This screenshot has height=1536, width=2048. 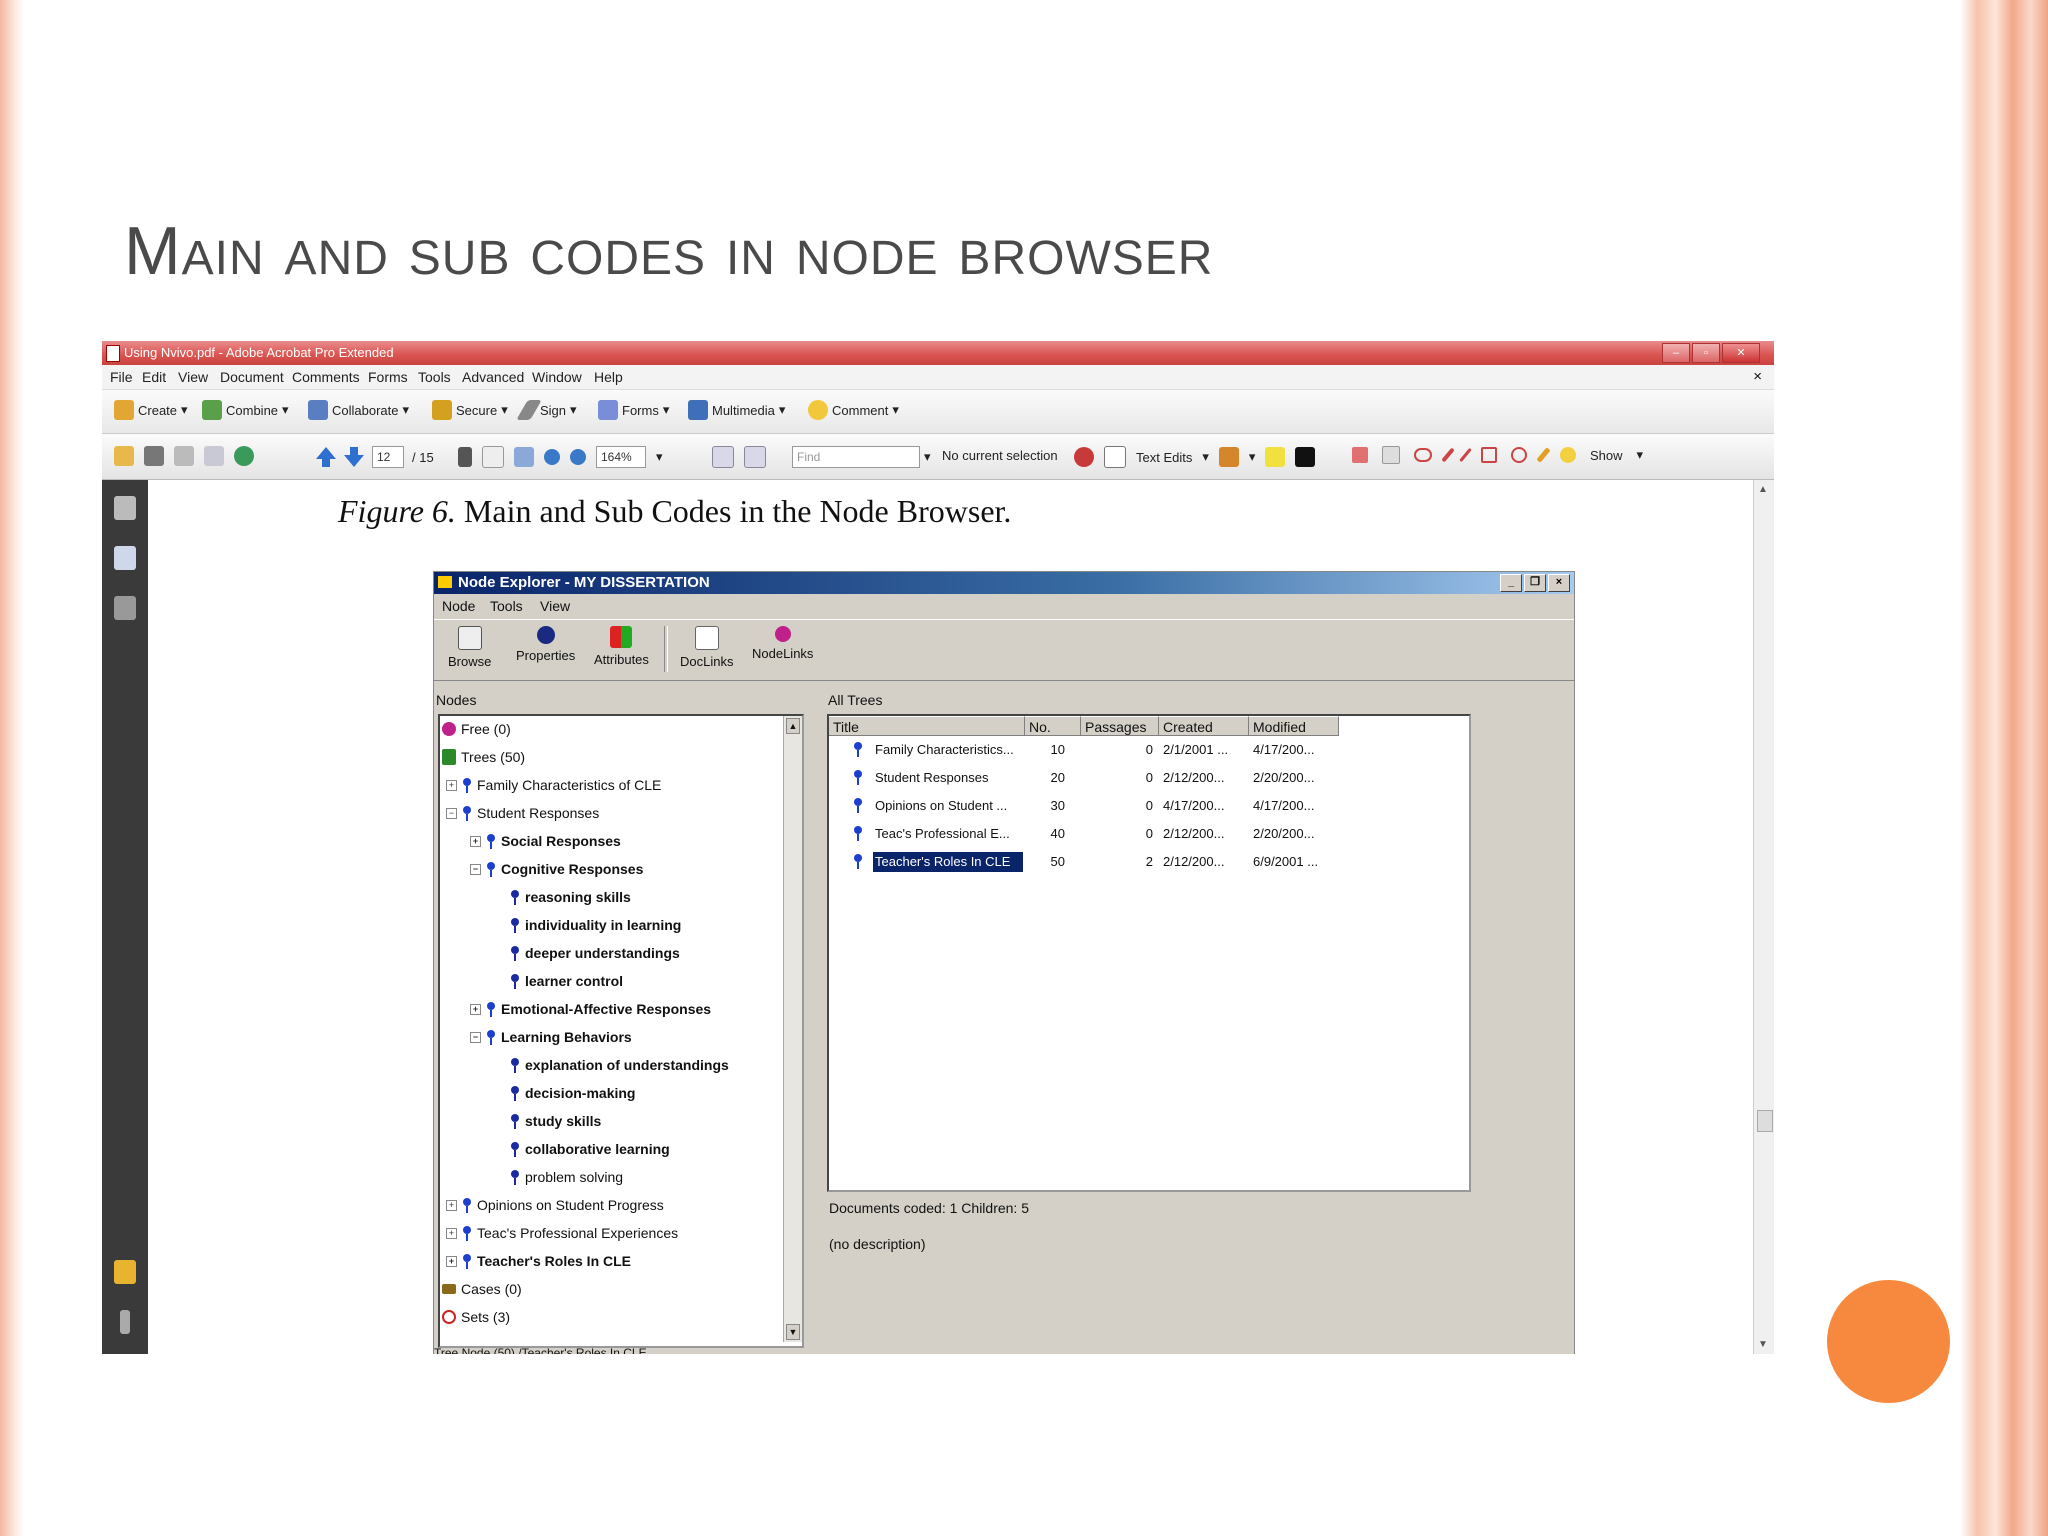 What do you see at coordinates (633, 410) in the screenshot?
I see `forms-button: Forms ▾` at bounding box center [633, 410].